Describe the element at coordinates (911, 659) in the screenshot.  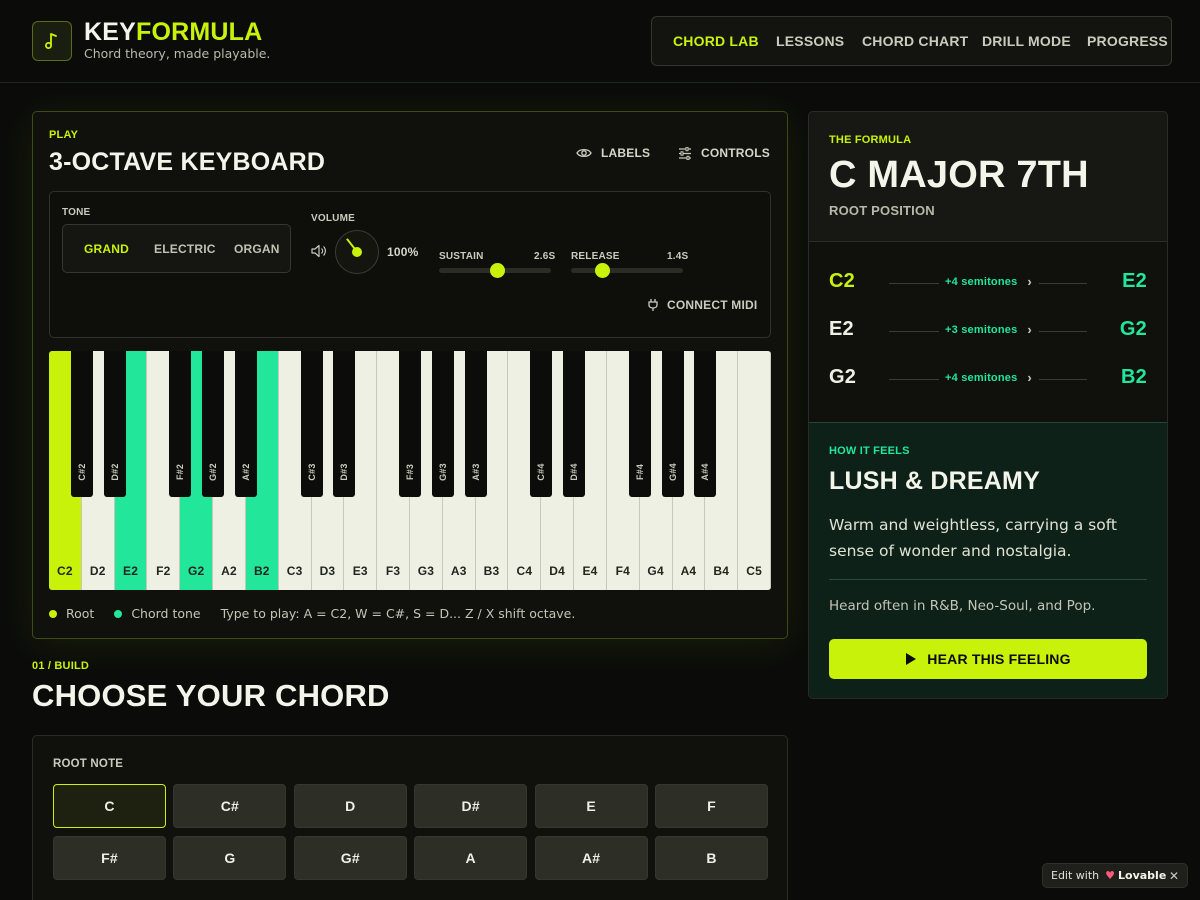
I see `play-icon` at that location.